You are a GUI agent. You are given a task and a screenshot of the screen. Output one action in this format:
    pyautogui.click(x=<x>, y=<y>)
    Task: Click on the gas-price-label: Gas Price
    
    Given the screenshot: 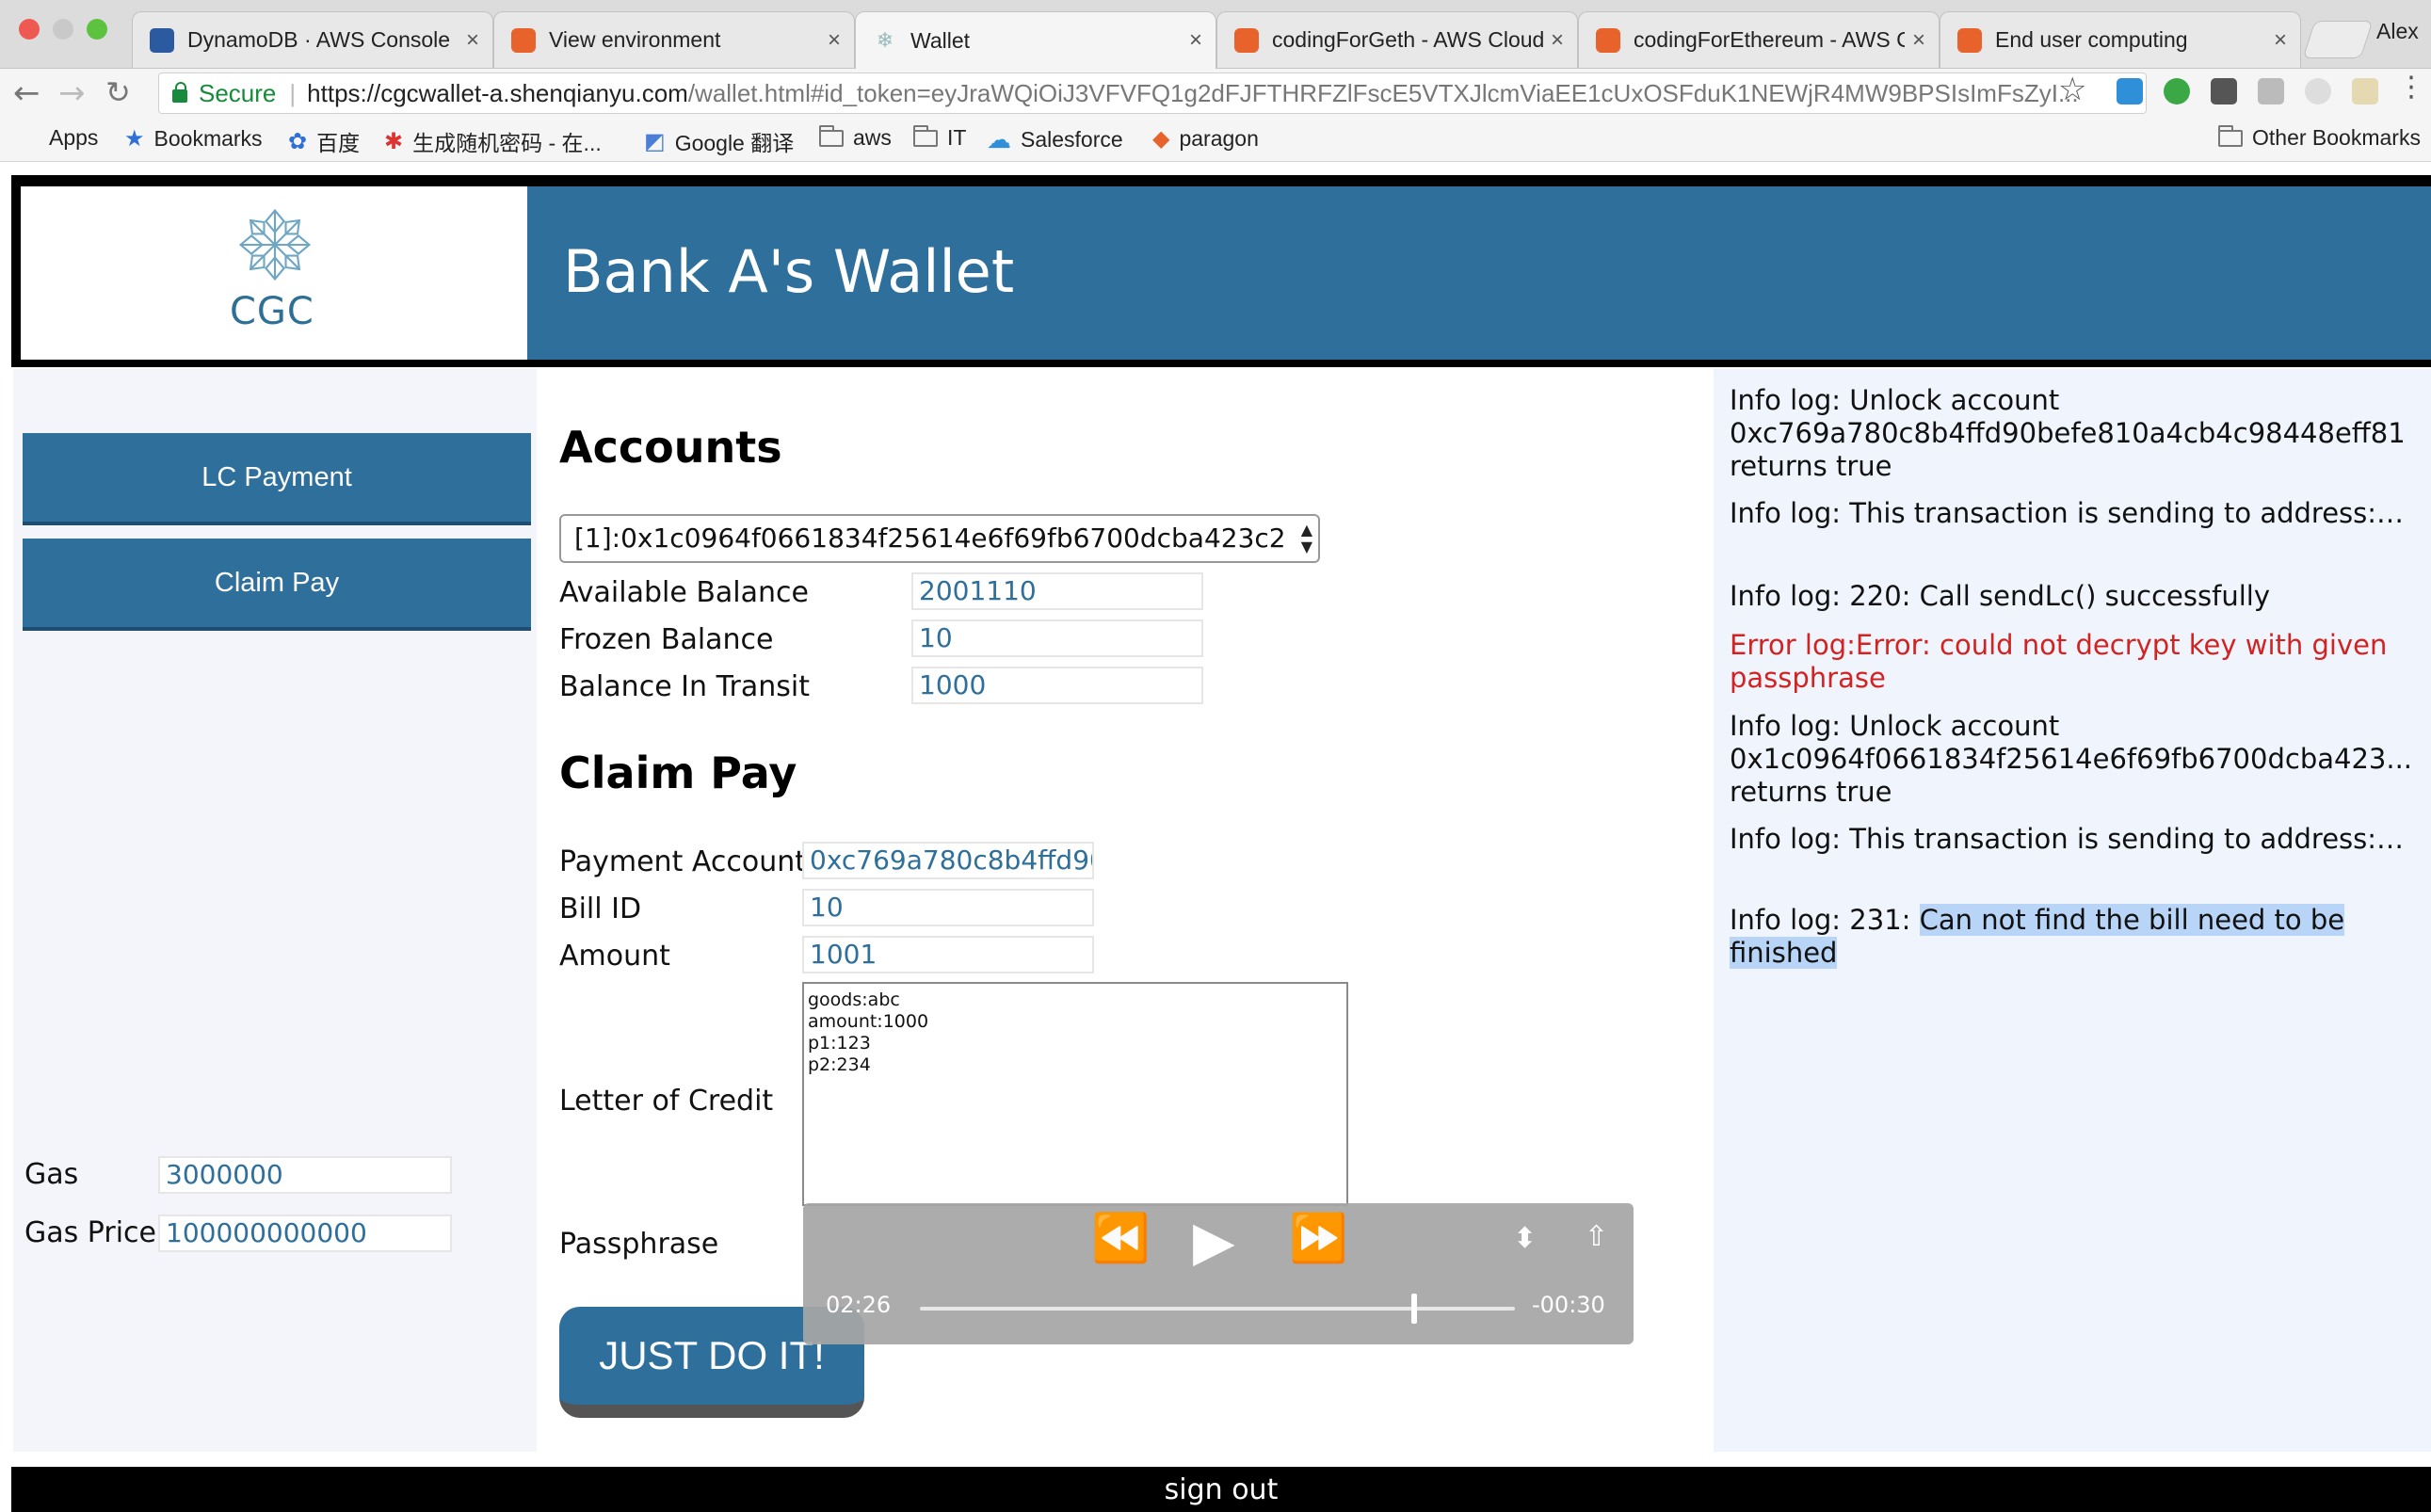 What is the action you would take?
    pyautogui.click(x=90, y=1232)
    